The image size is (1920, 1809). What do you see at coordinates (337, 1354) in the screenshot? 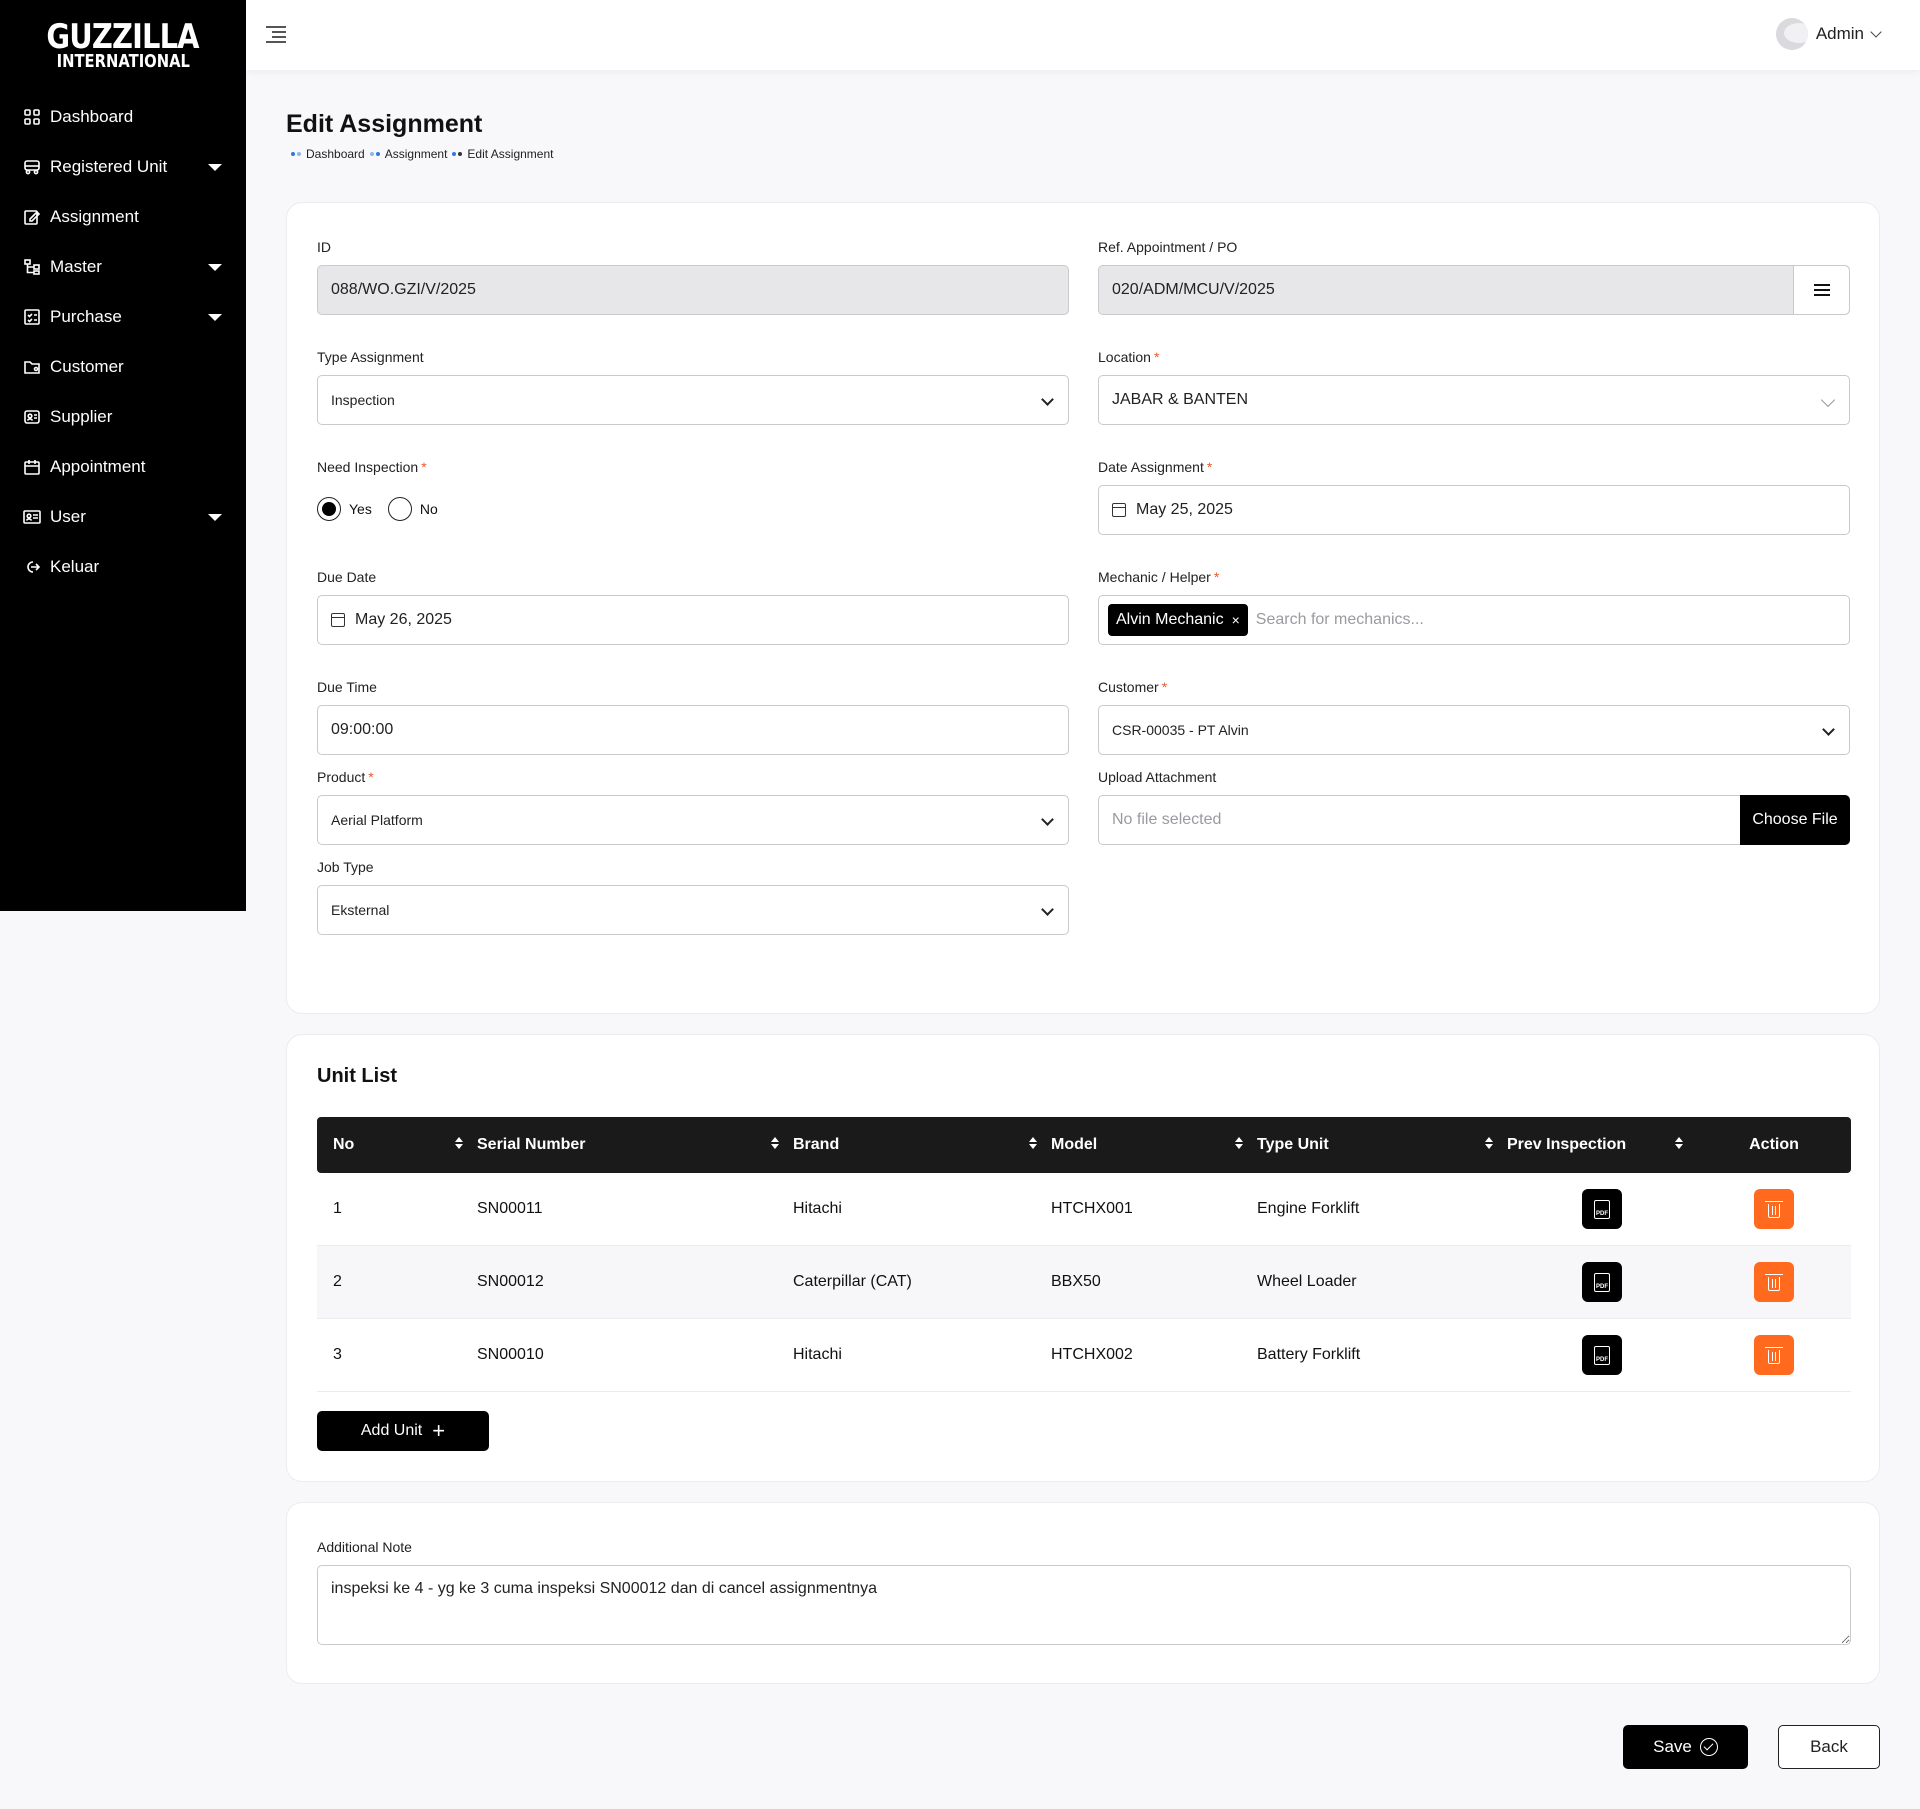
I see `cell-no: 3` at bounding box center [337, 1354].